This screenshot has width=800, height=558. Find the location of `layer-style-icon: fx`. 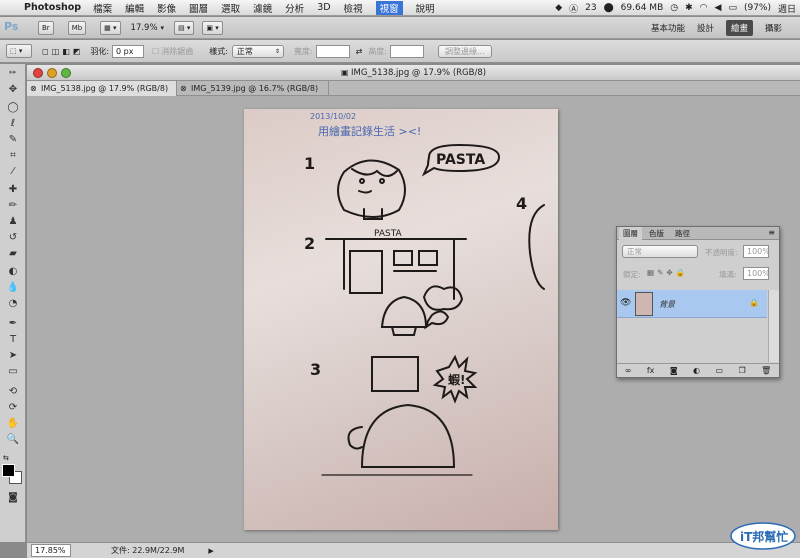

layer-style-icon: fx is located at coordinates (651, 370).